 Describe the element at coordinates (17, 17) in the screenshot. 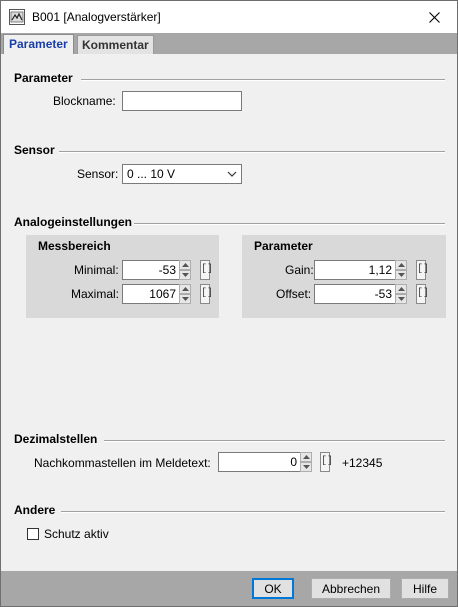

I see `app-icon` at that location.